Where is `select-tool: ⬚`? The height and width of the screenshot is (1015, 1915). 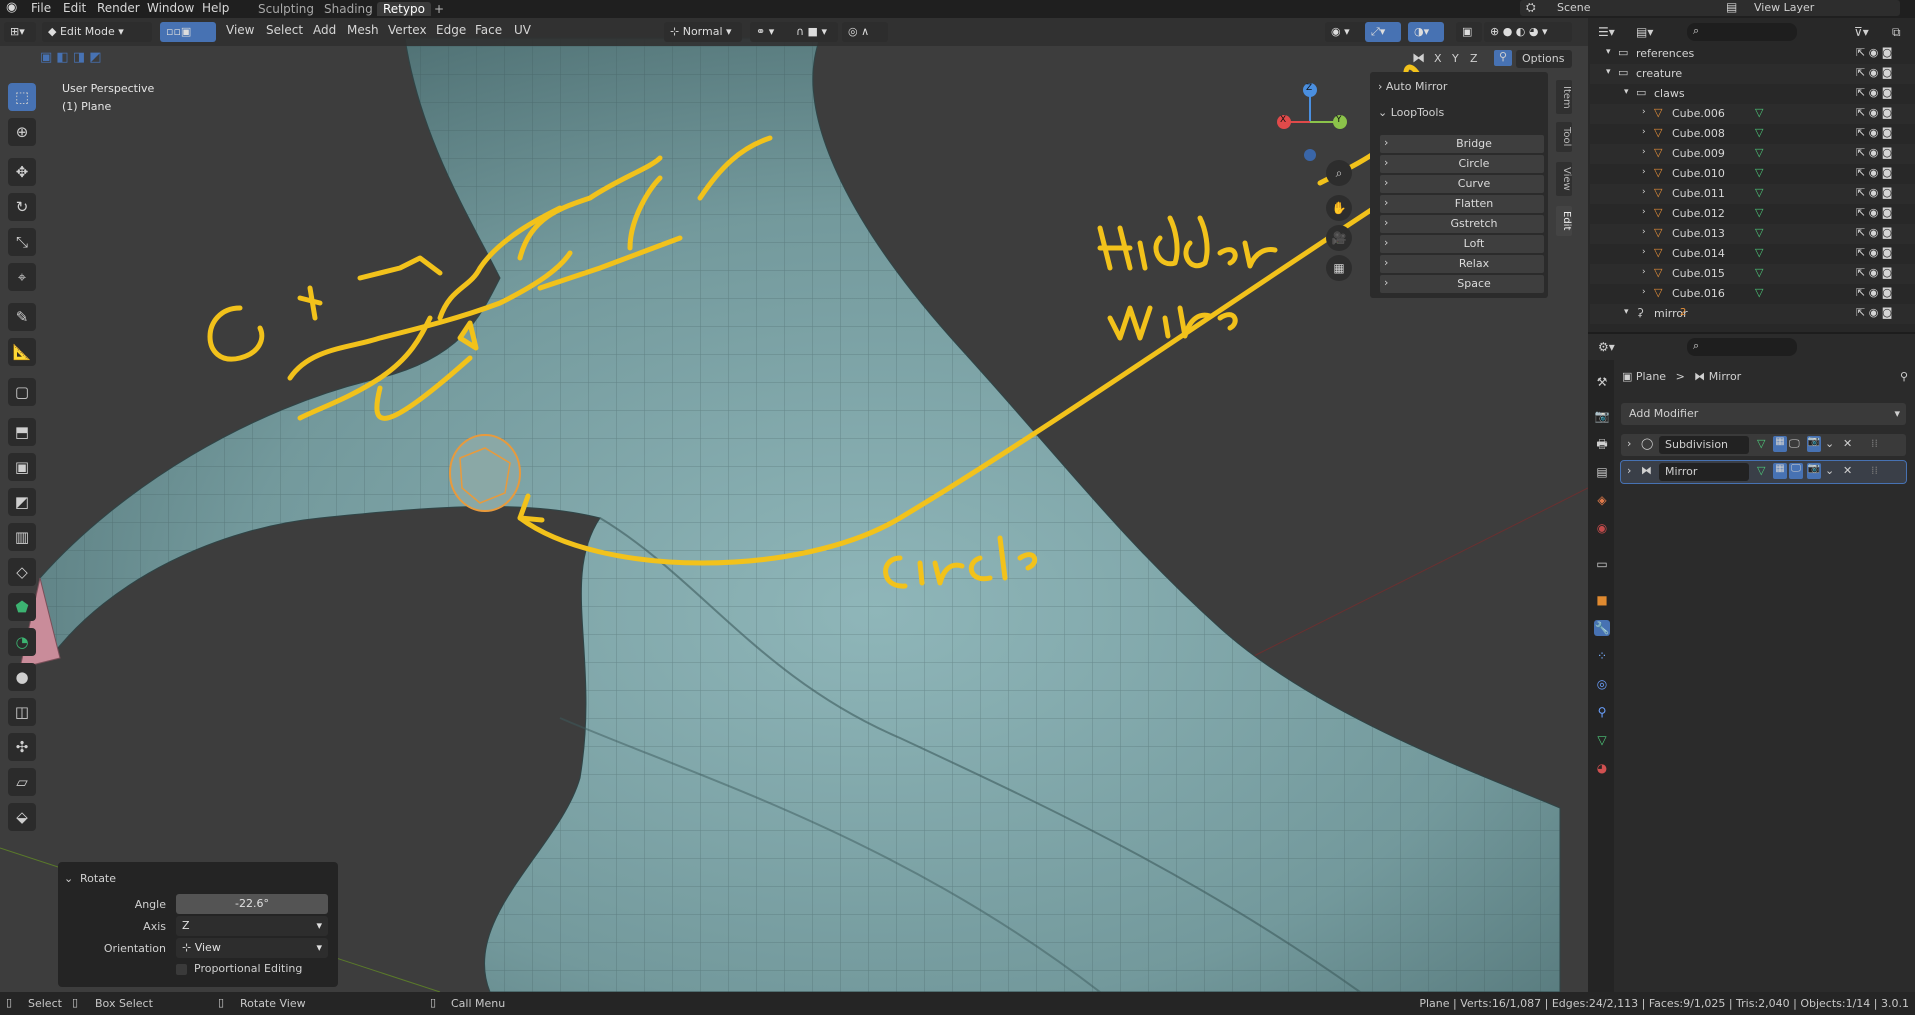 select-tool: ⬚ is located at coordinates (22, 97).